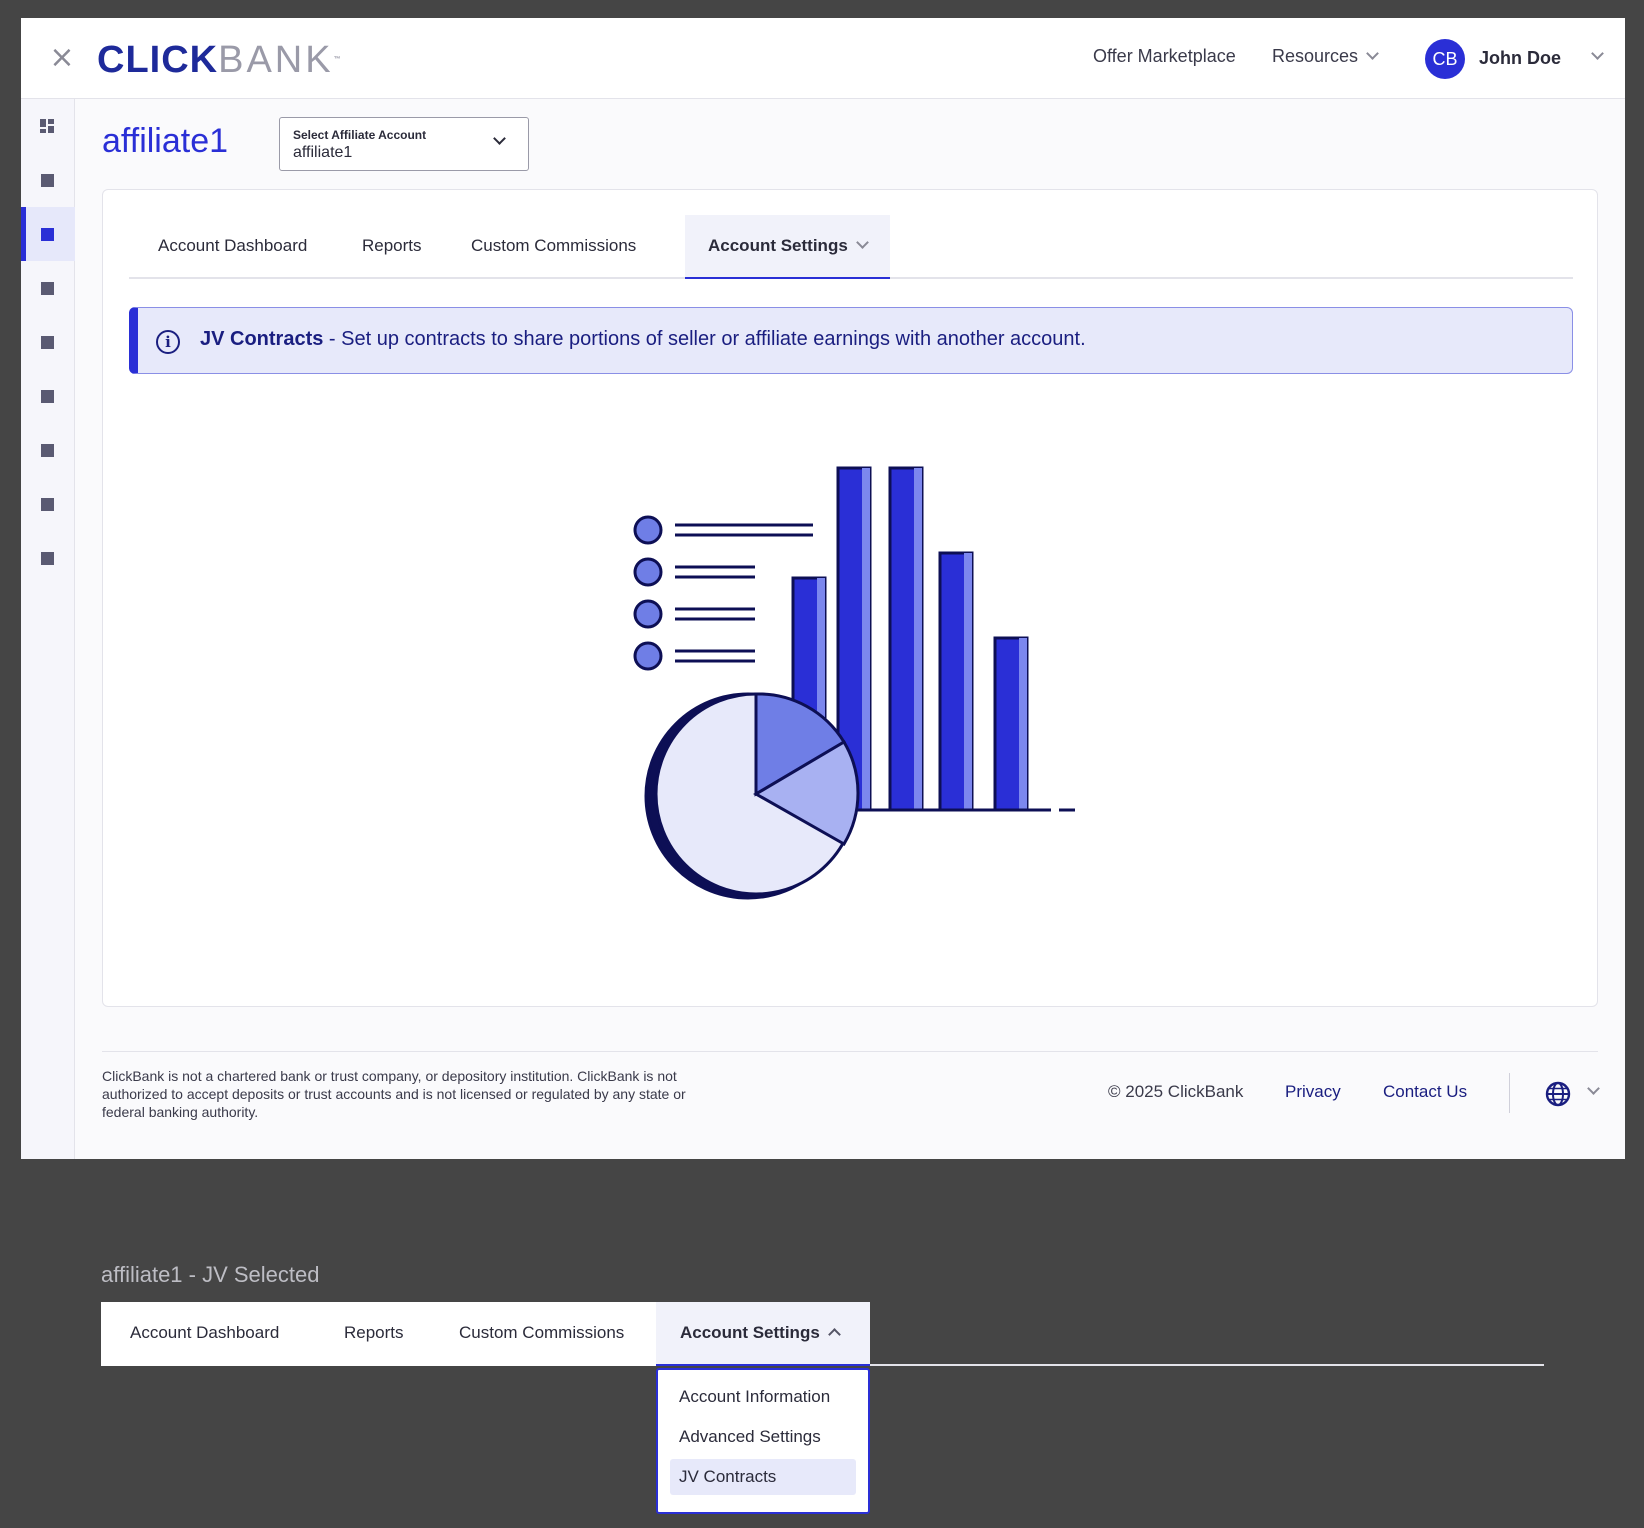 The height and width of the screenshot is (1528, 1644). Describe the element at coordinates (62, 58) in the screenshot. I see `close-icon: ×` at that location.